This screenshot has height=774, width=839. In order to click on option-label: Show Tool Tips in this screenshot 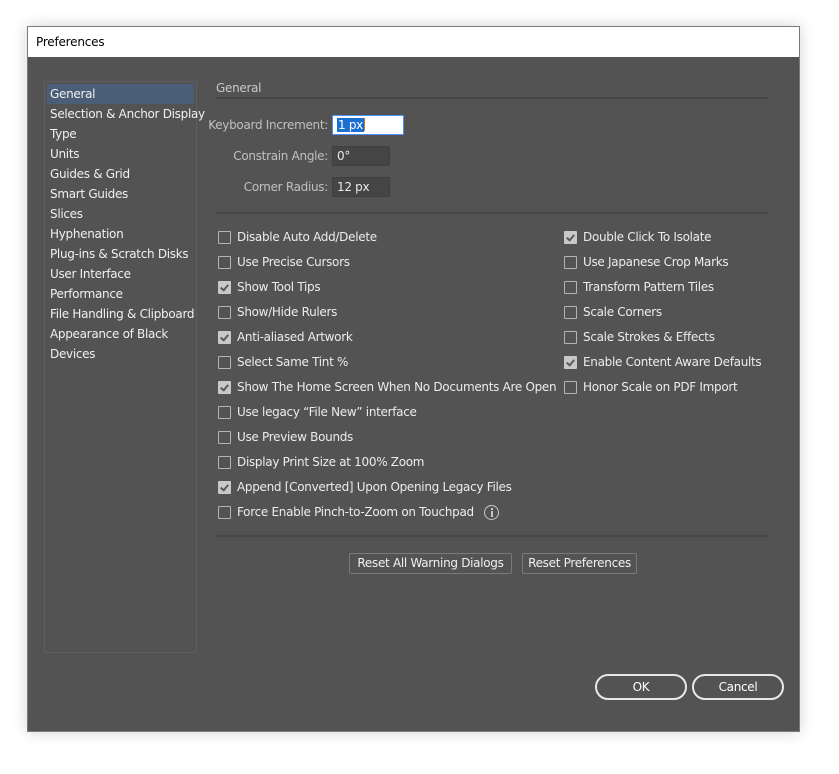, I will do `click(279, 287)`.